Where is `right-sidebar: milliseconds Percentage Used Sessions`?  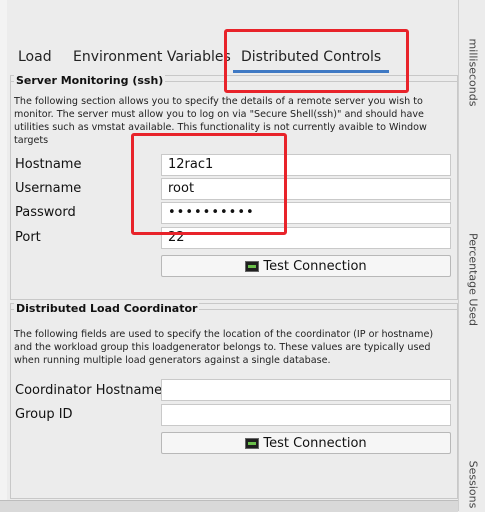 right-sidebar: milliseconds Percentage Used Sessions is located at coordinates (471, 255).